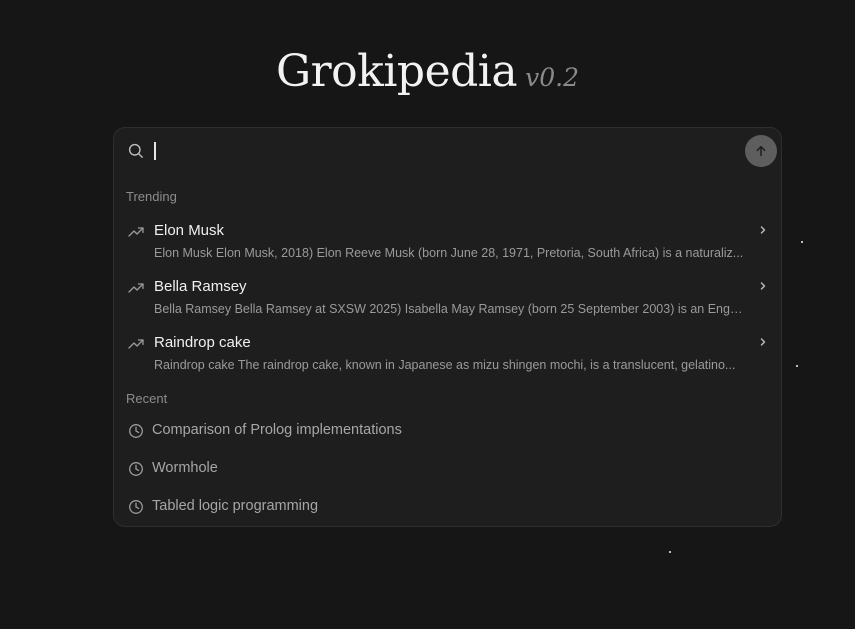 Image resolution: width=855 pixels, height=629 pixels. I want to click on arrow-up-icon, so click(761, 151).